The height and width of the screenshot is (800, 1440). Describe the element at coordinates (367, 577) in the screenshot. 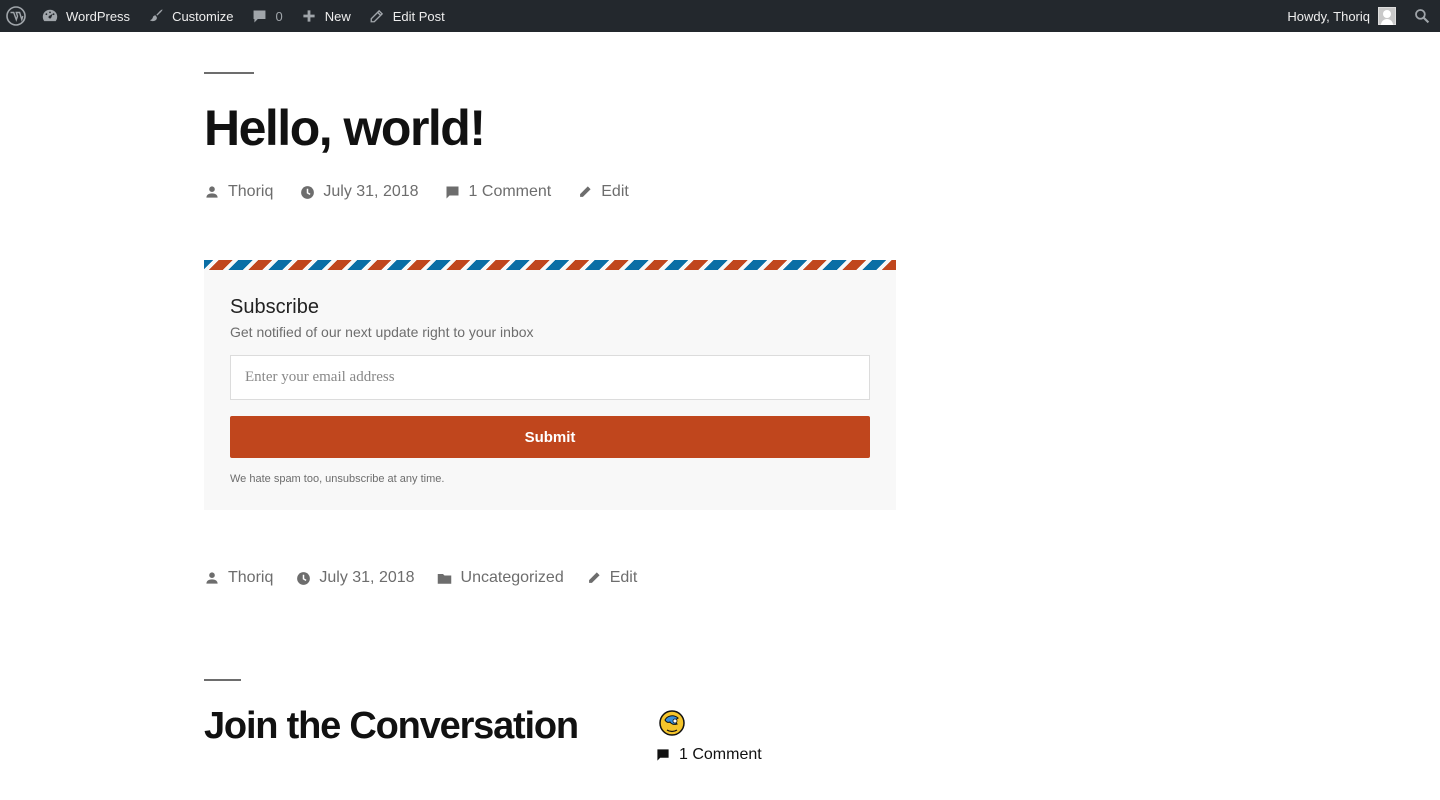

I see `footer-date-label: July 31, 2018` at that location.